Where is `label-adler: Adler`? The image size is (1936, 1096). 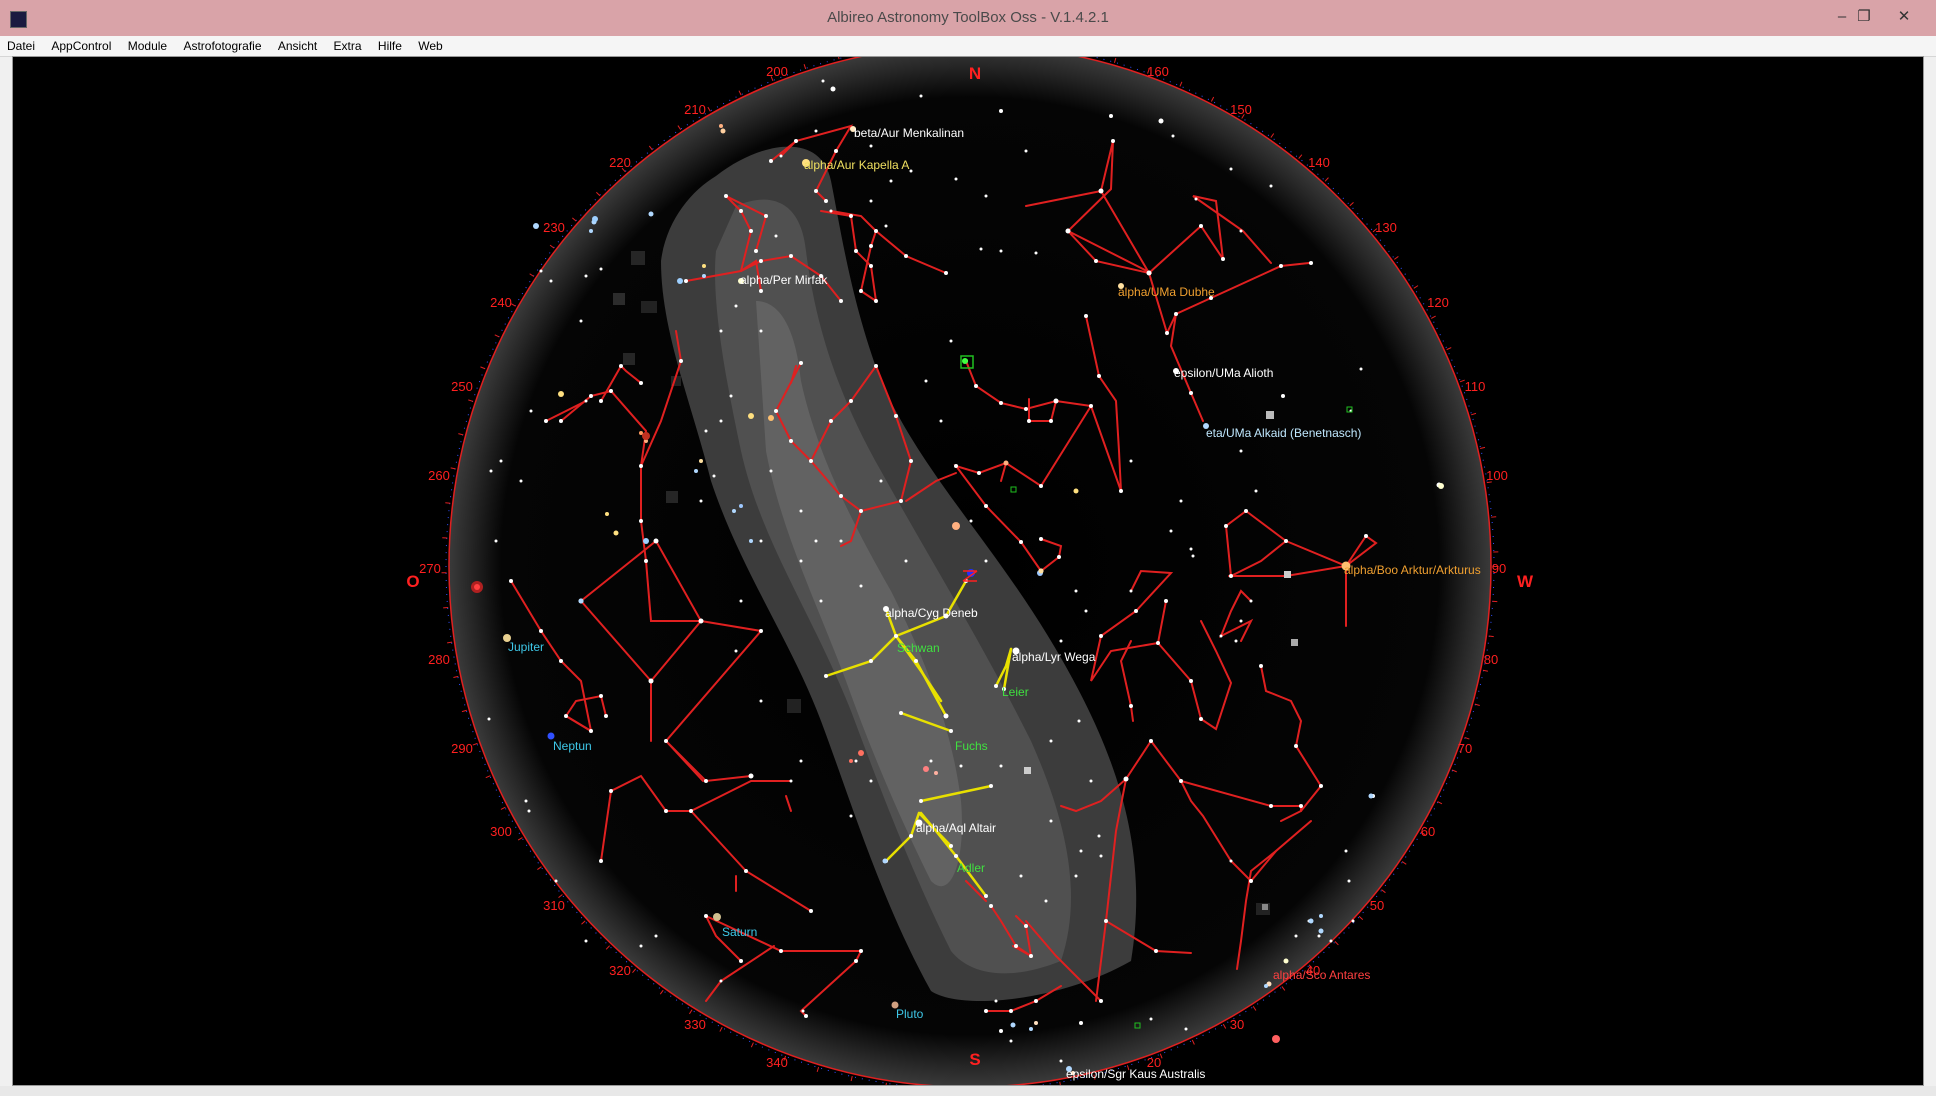
label-adler: Adler is located at coordinates (971, 868).